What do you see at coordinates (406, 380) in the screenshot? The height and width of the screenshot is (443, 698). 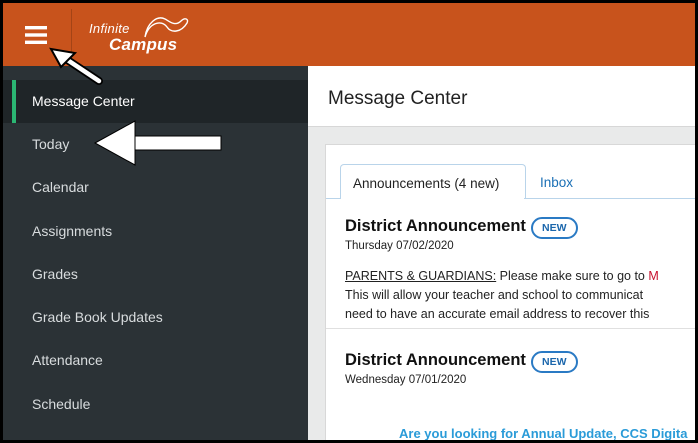 I see `announcement-date: Wednesday 07/01/2020` at bounding box center [406, 380].